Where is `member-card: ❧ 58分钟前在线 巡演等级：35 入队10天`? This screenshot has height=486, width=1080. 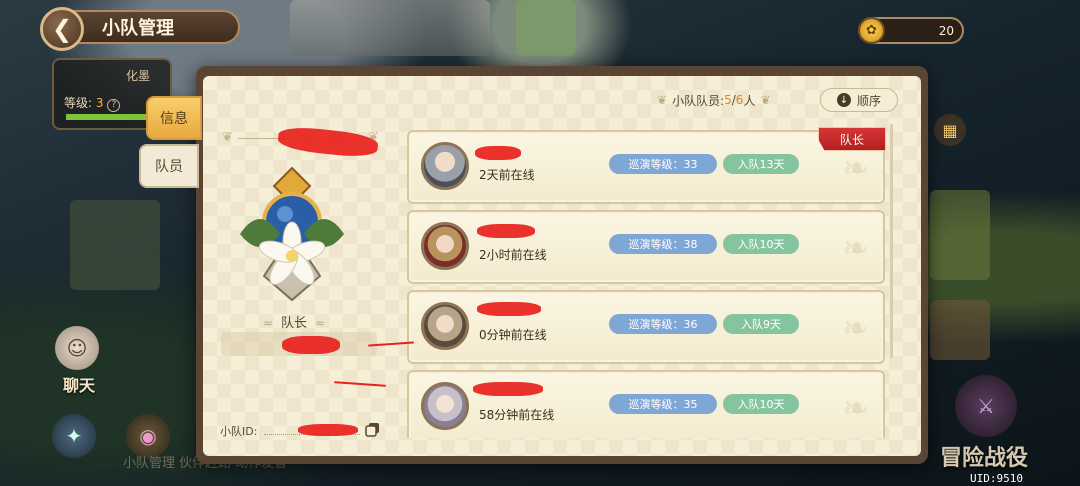 member-card: ❧ 58分钟前在线 巡演等级：35 入队10天 is located at coordinates (646, 404).